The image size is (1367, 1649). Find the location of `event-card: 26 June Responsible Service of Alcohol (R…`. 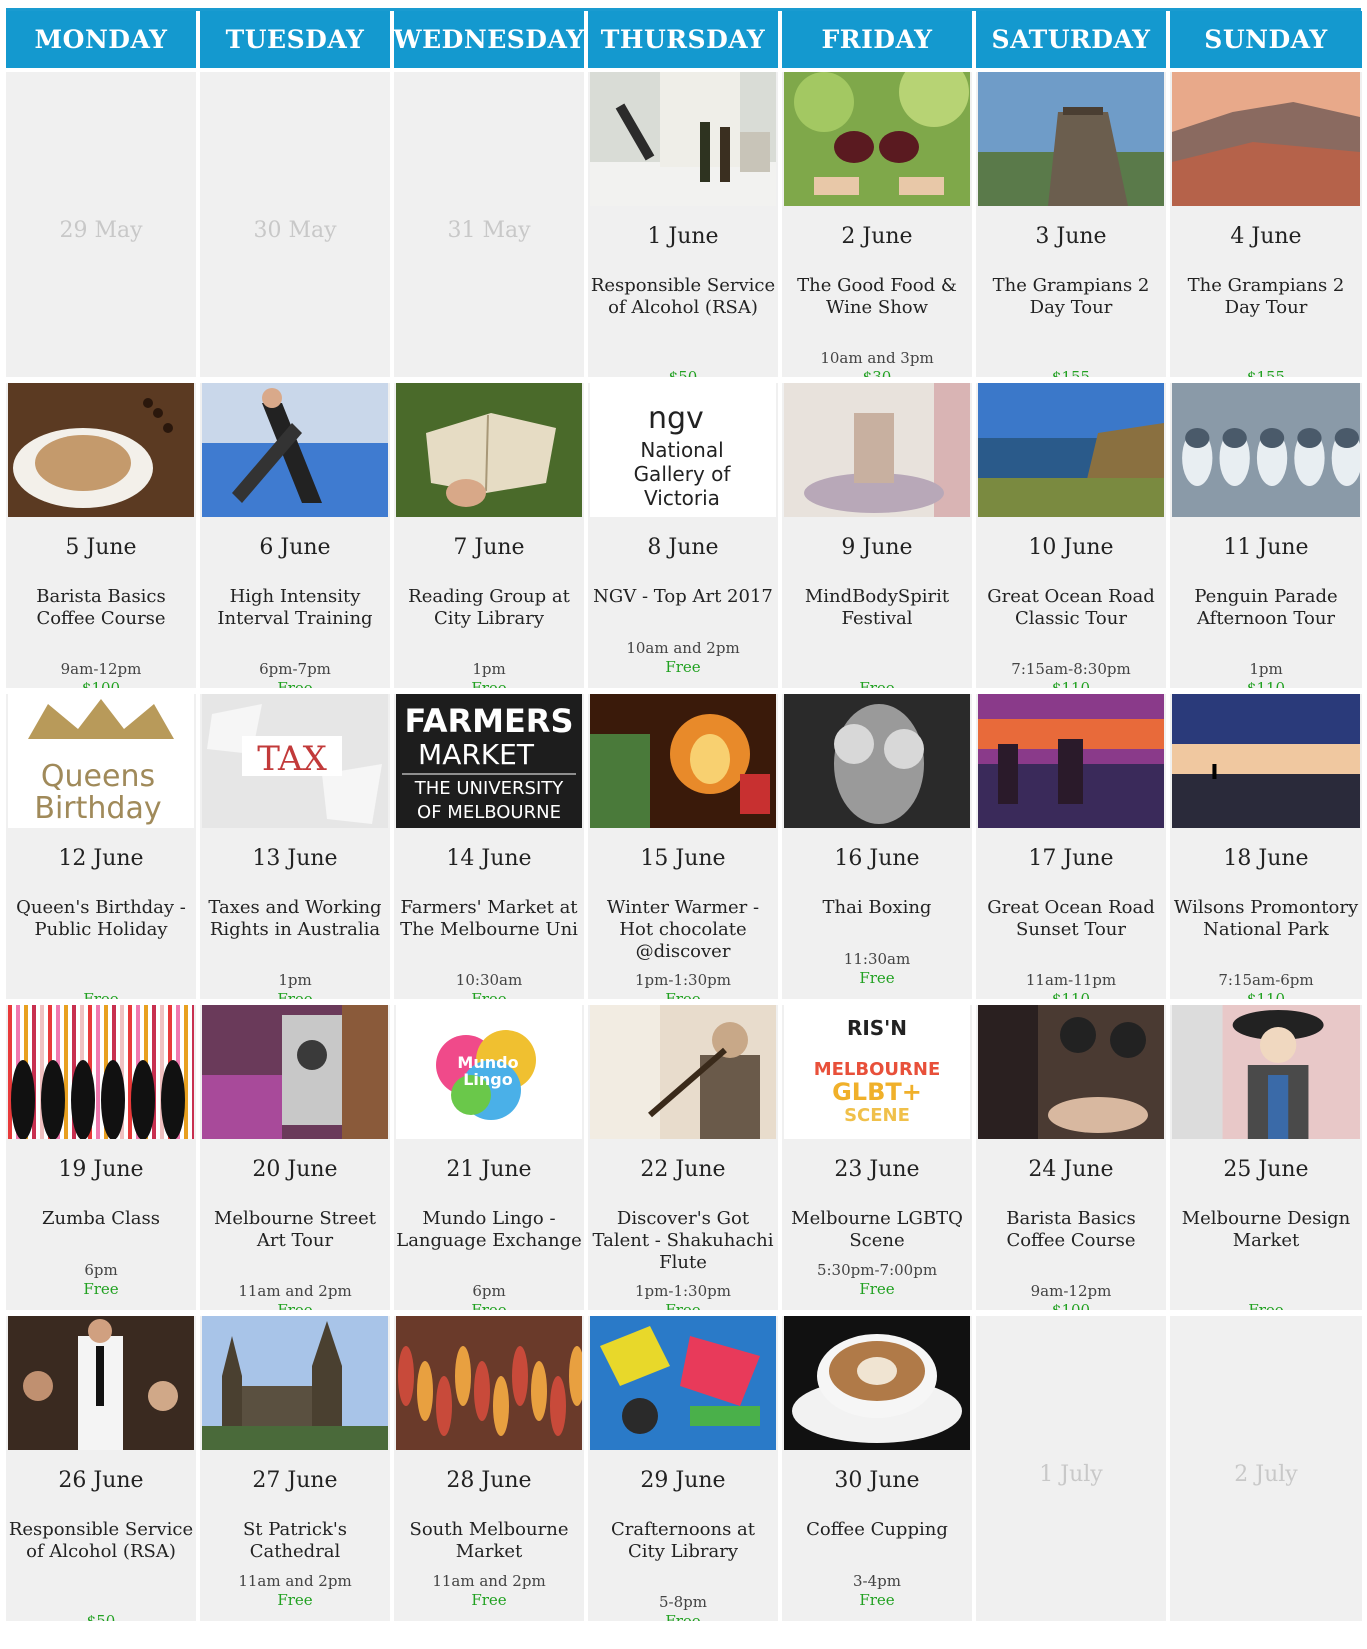

event-card: 26 June Responsible Service of Alcohol (R… is located at coordinates (101, 1468).